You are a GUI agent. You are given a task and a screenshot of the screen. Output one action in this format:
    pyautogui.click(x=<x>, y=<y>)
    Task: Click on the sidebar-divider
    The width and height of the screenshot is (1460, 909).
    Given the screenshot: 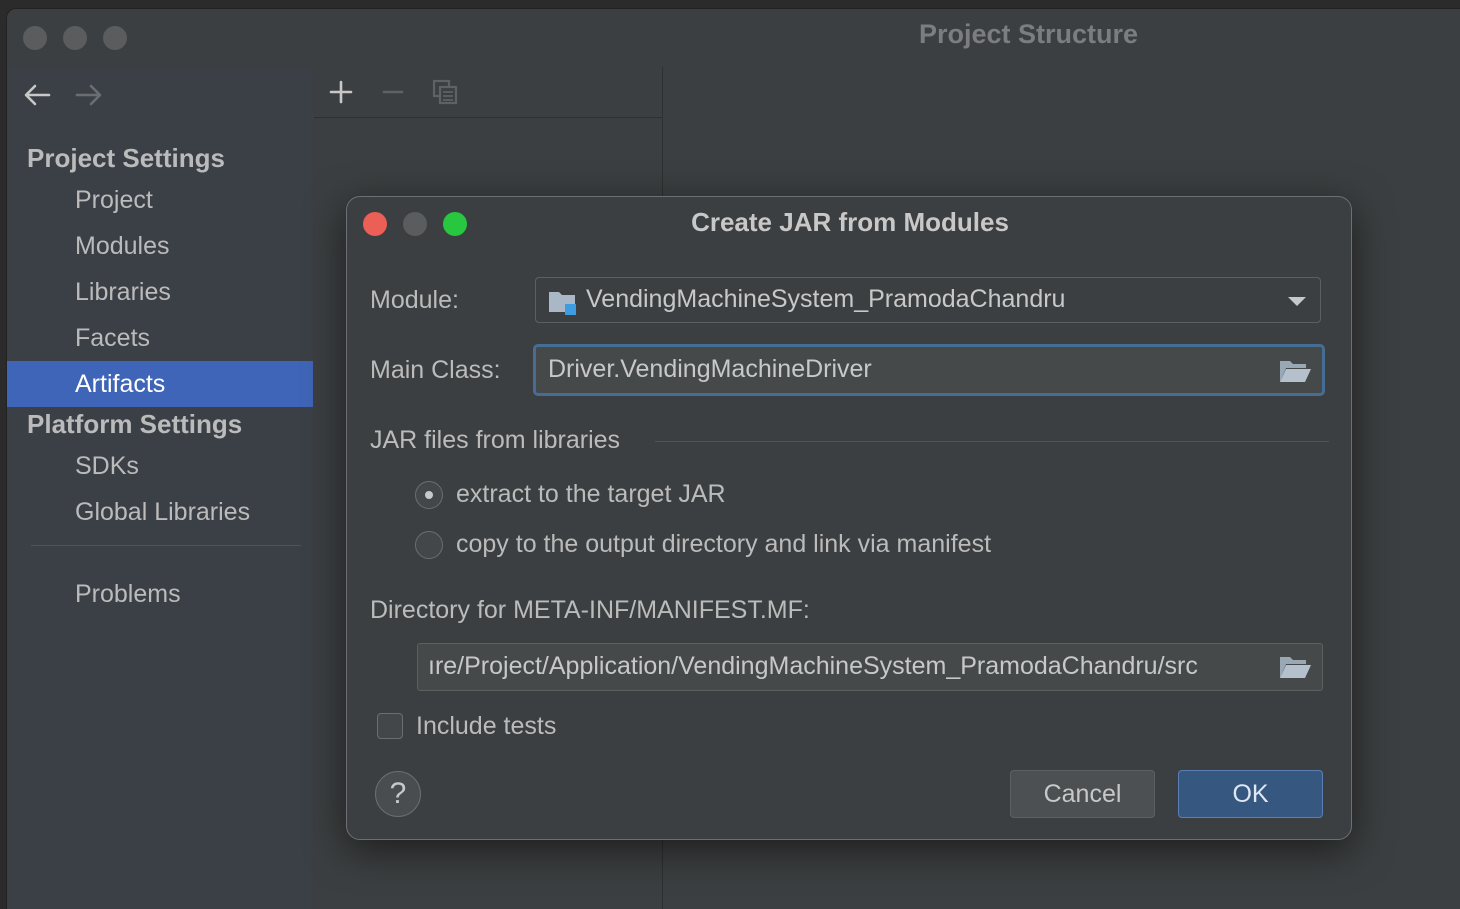 What is the action you would take?
    pyautogui.click(x=166, y=545)
    